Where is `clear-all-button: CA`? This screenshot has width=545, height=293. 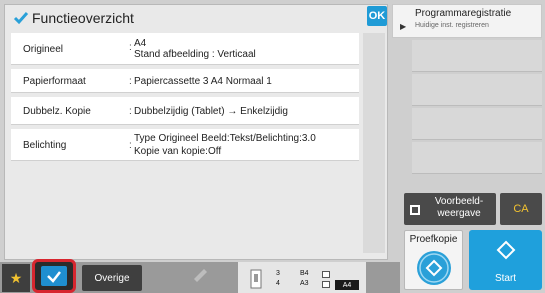 clear-all-button: CA is located at coordinates (521, 209).